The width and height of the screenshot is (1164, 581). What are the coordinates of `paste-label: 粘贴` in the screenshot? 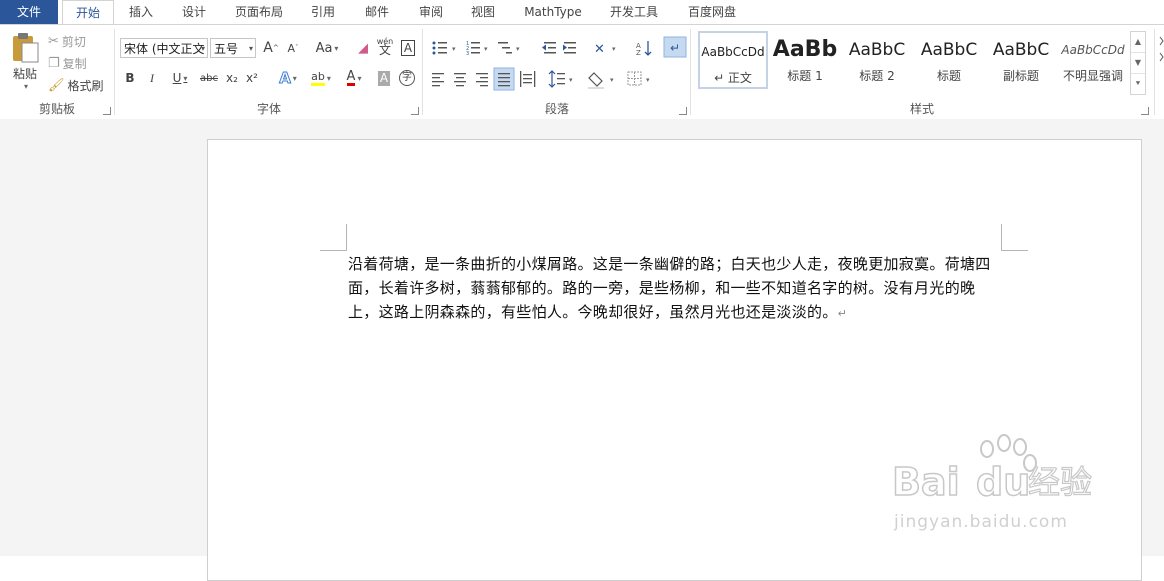 It's located at (24, 74).